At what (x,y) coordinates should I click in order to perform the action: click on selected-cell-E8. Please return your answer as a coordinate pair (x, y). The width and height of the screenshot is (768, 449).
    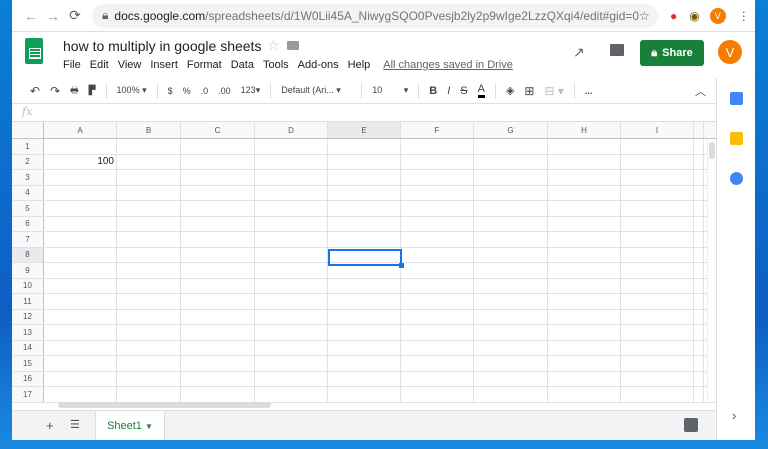
    Looking at the image, I should click on (366, 258).